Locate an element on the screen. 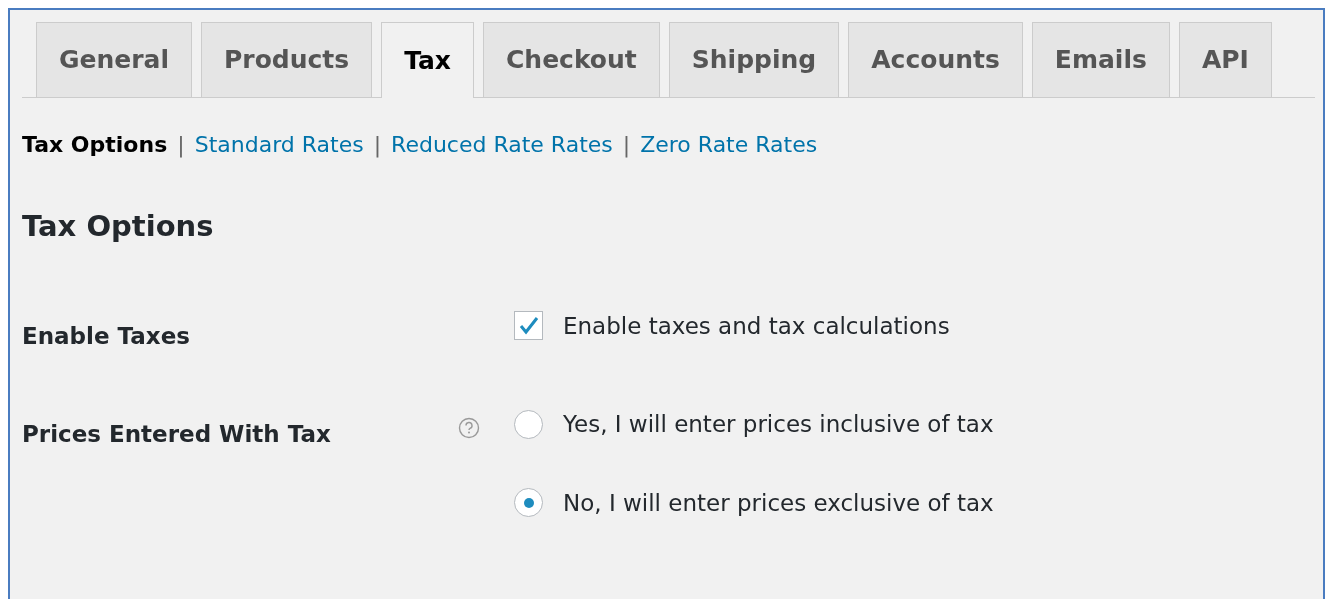 The width and height of the screenshot is (1331, 599). tab: Accounts is located at coordinates (935, 59).